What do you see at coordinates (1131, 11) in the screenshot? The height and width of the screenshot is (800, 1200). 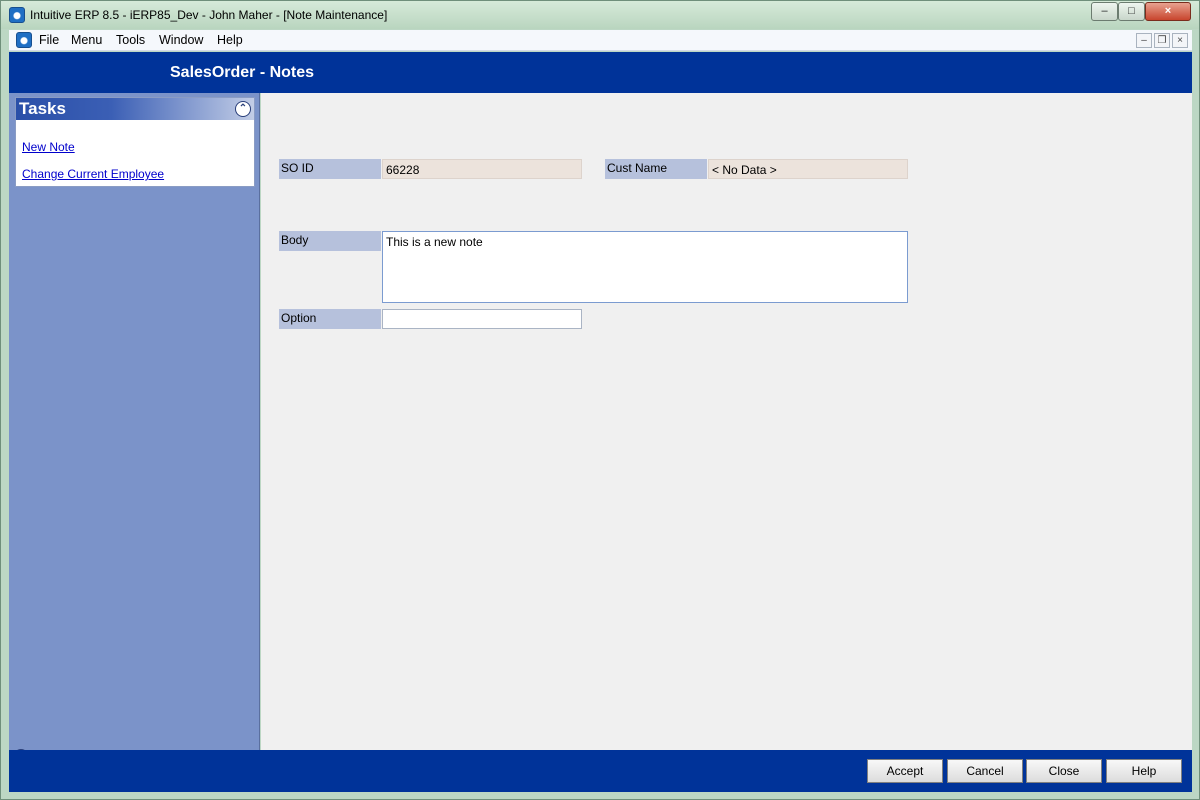 I see `maximize-window-button: □` at bounding box center [1131, 11].